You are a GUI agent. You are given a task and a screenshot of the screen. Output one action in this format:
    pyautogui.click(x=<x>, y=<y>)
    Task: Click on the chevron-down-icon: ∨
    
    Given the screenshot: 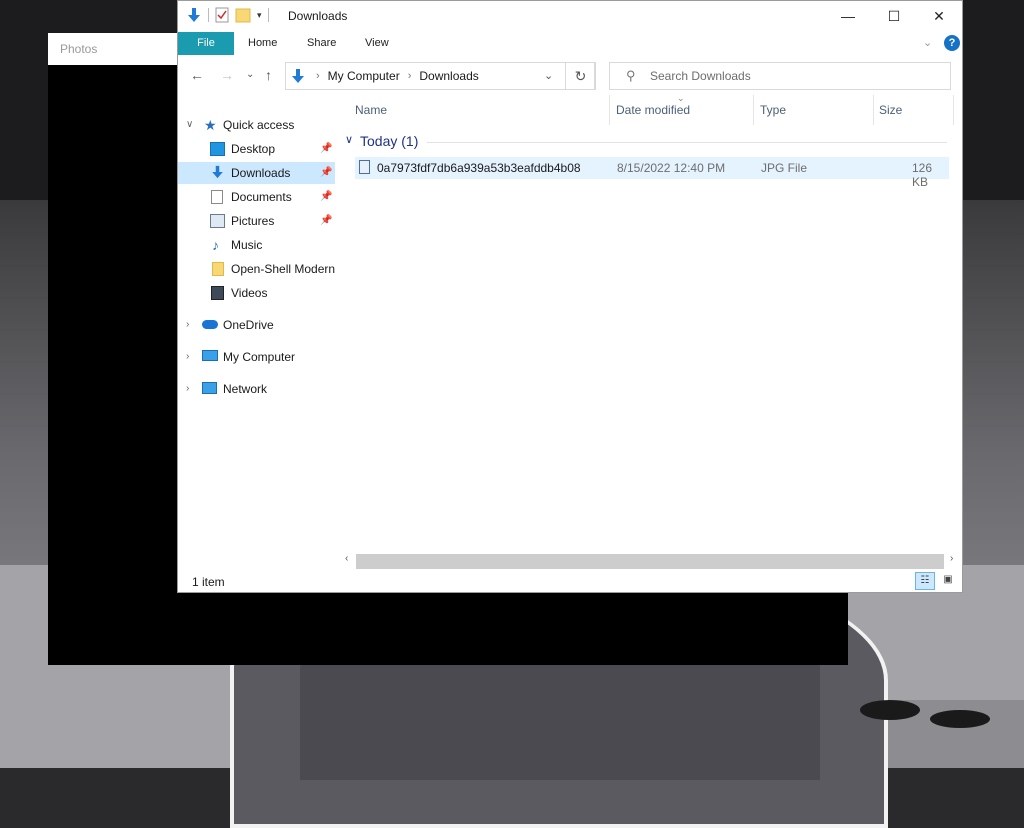 What is the action you would take?
    pyautogui.click(x=189, y=125)
    